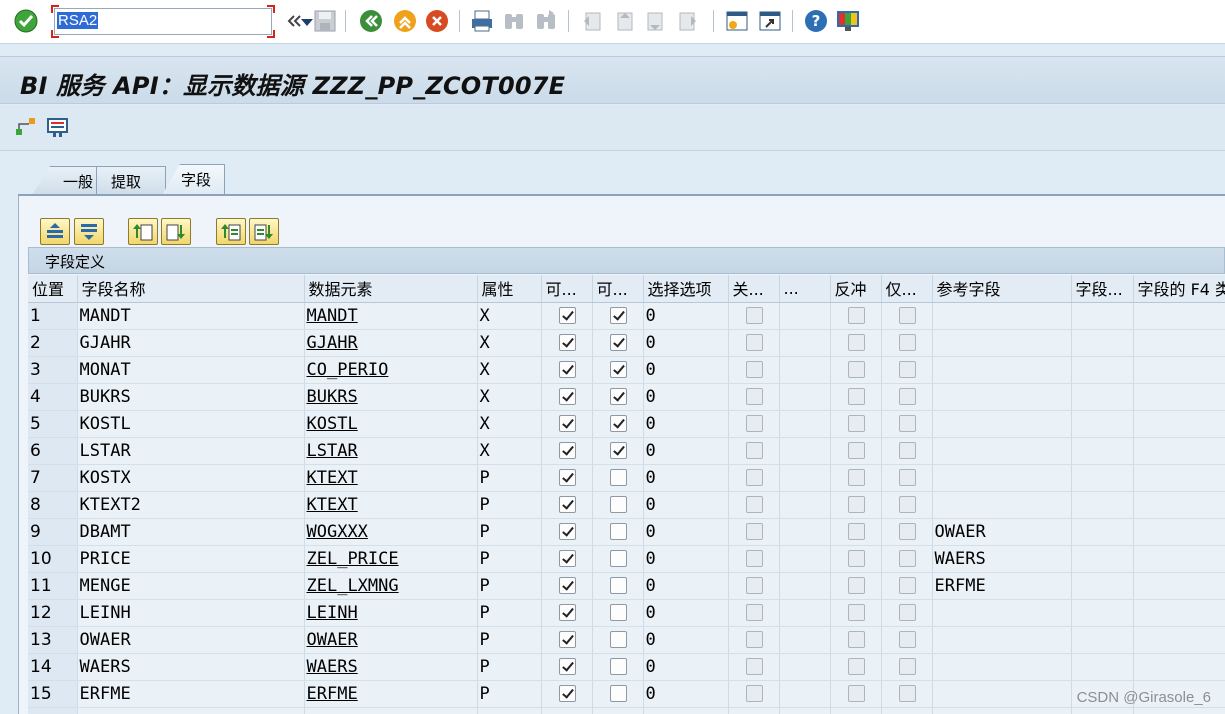 The width and height of the screenshot is (1225, 714). I want to click on table-row: 4 BUKRS BUKRS X 0, so click(626, 397).